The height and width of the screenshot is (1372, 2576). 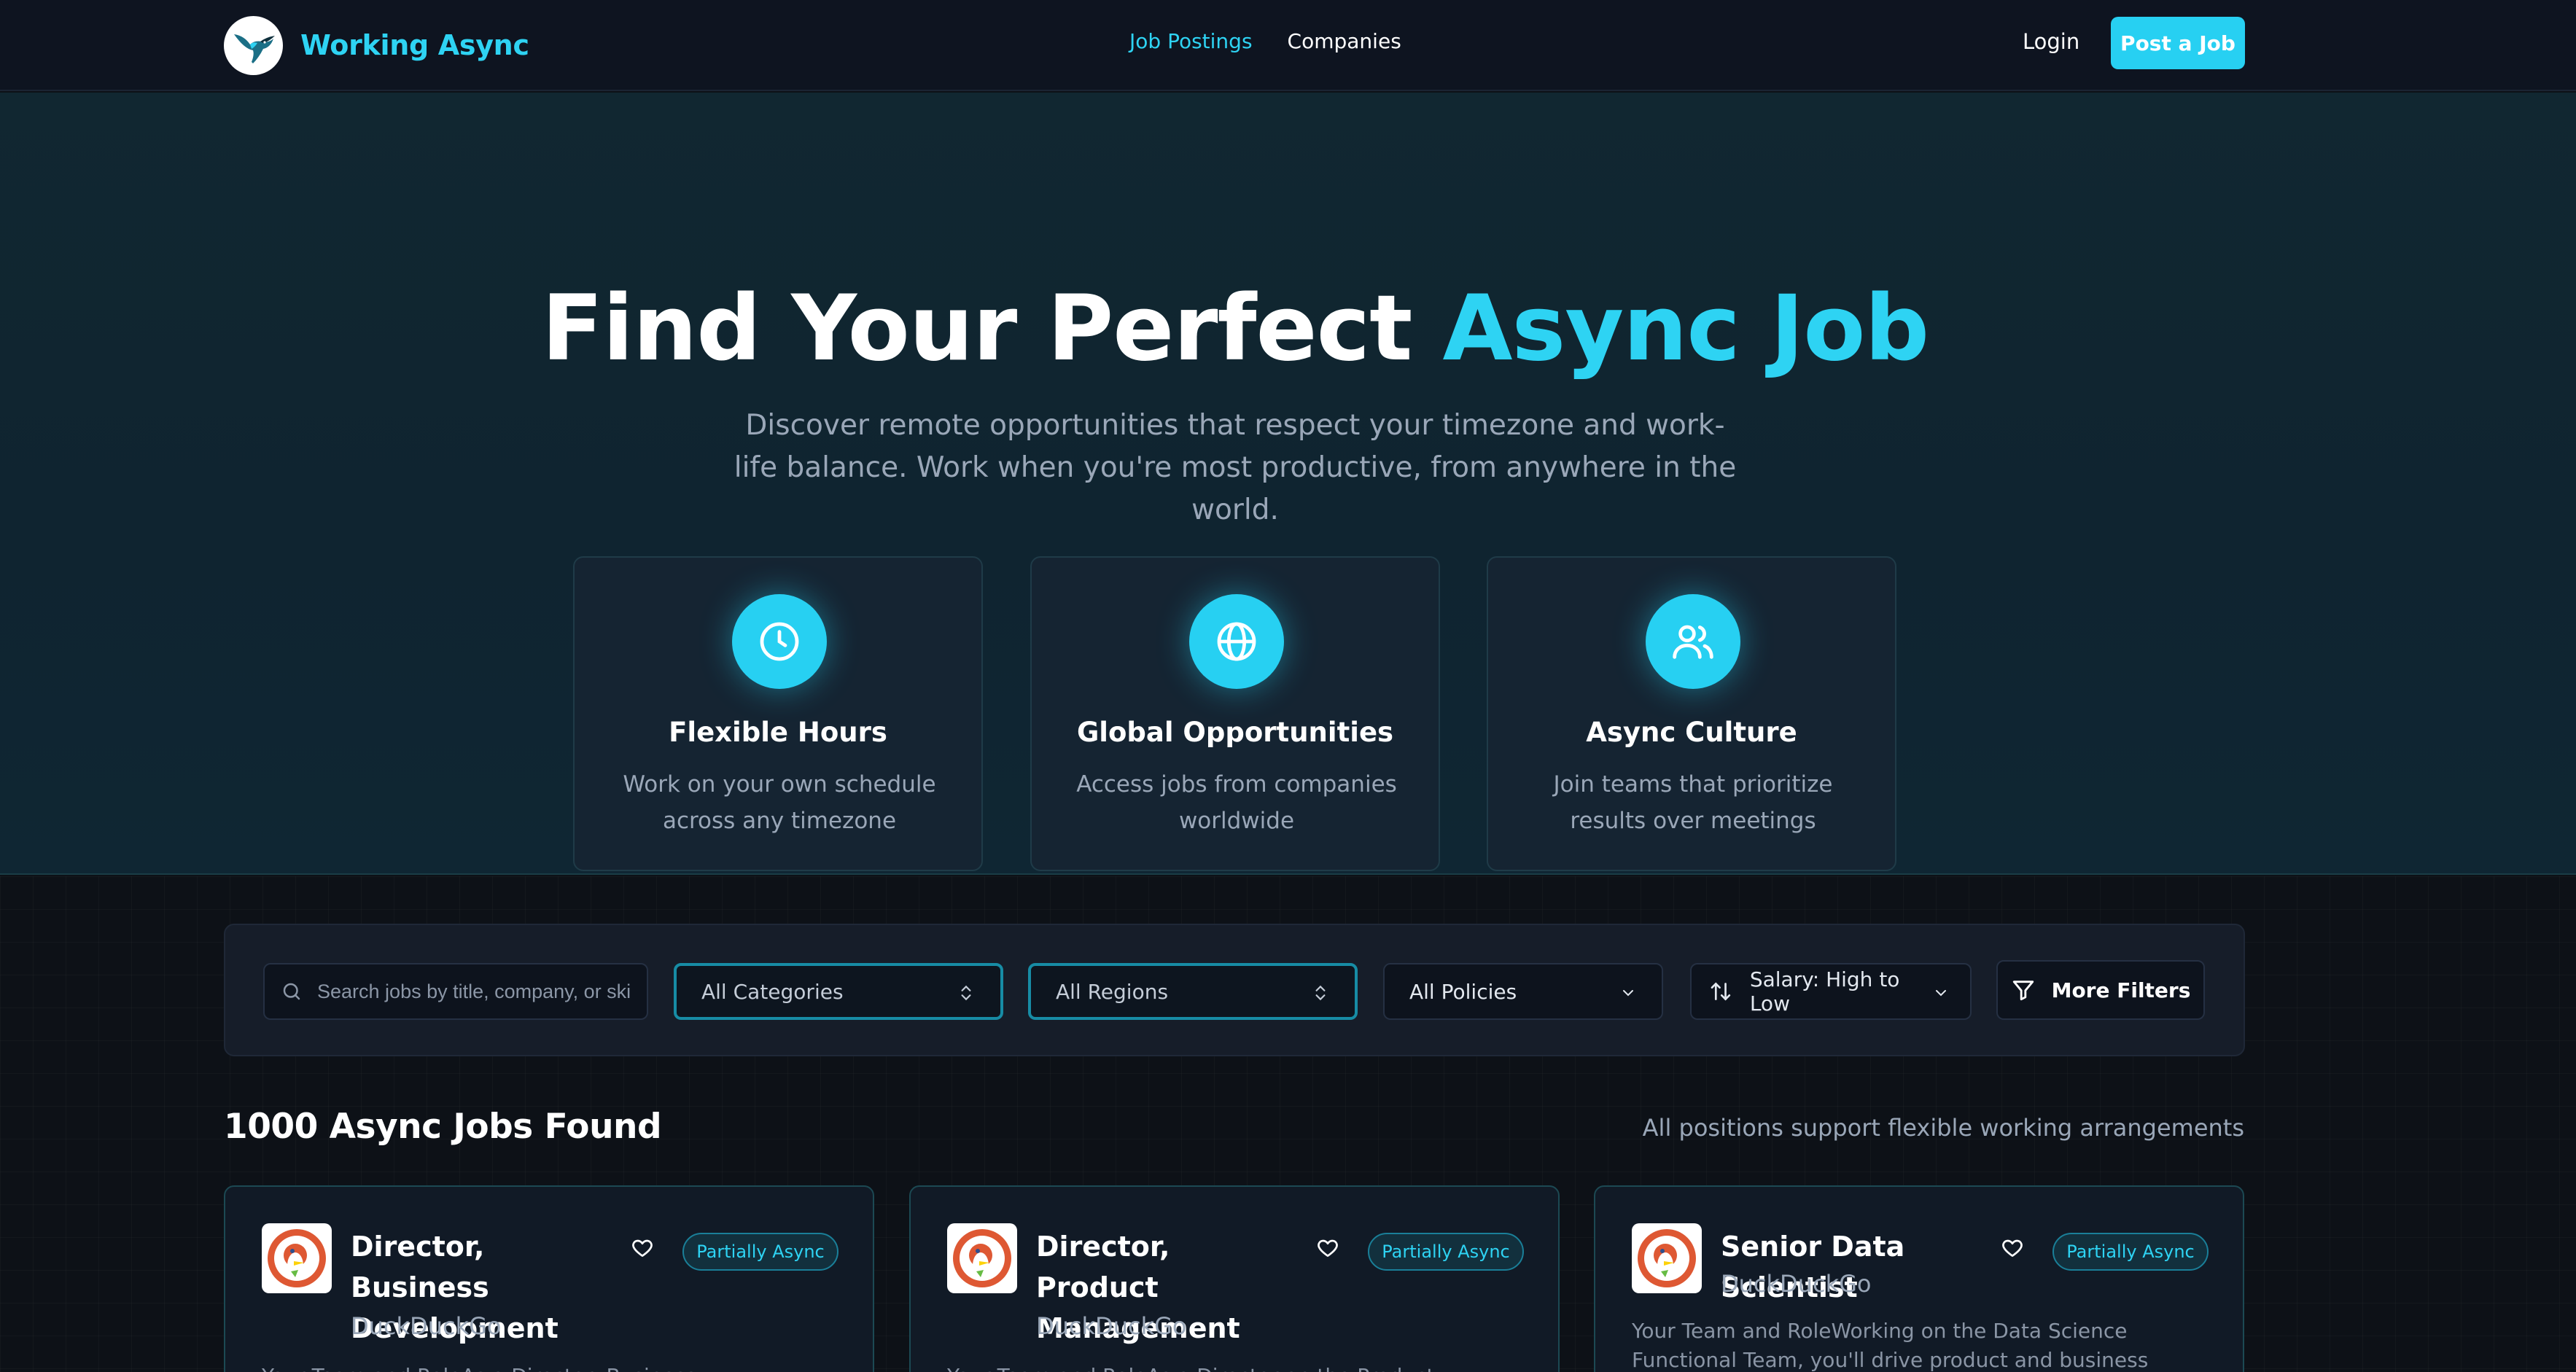 I want to click on more-filters-button: More Filters, so click(x=2100, y=990).